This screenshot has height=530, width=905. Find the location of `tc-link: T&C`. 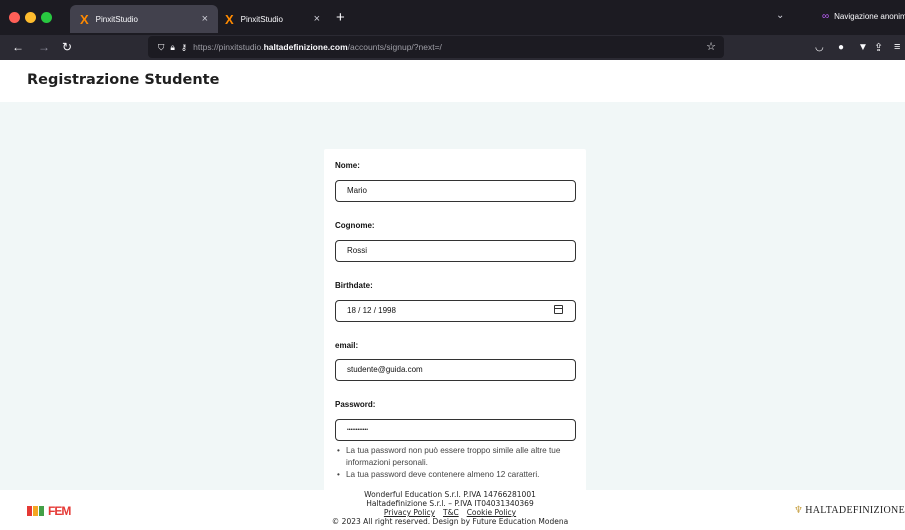

tc-link: T&C is located at coordinates (451, 512).